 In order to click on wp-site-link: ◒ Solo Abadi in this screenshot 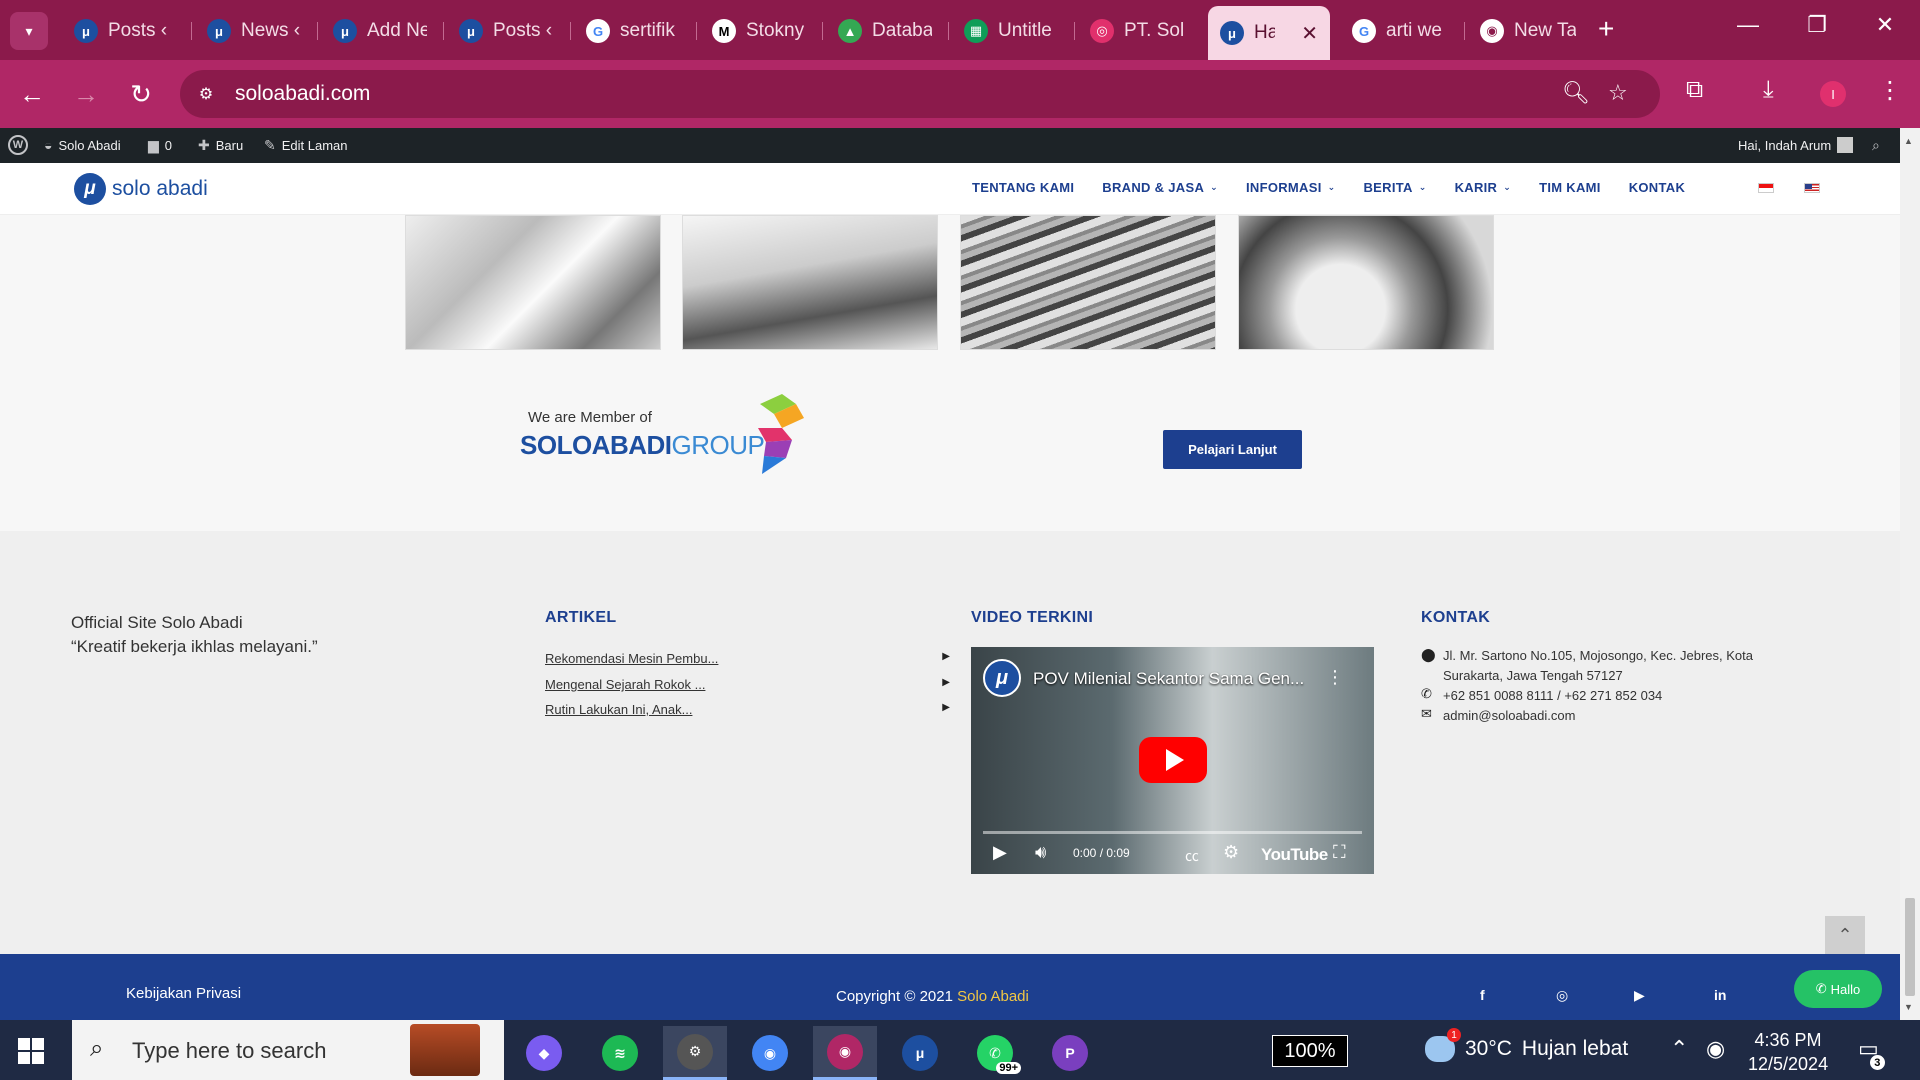, I will do `click(82, 145)`.